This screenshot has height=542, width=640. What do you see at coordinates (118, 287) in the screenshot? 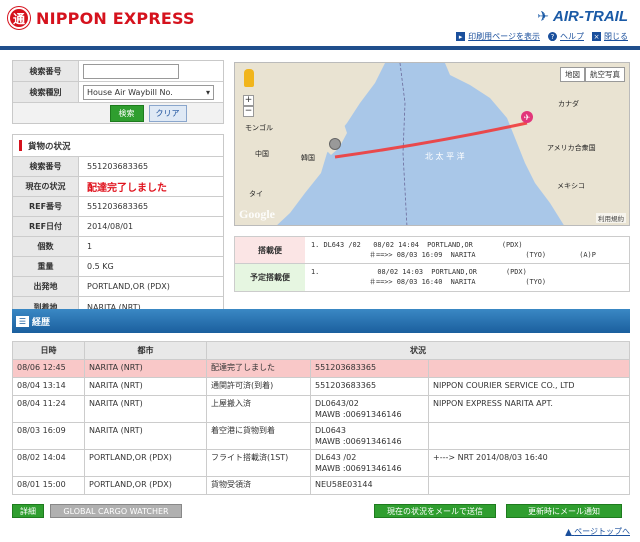
I see `status-row-origin: 出発地 PORTLAND,OR (PDX)` at bounding box center [118, 287].